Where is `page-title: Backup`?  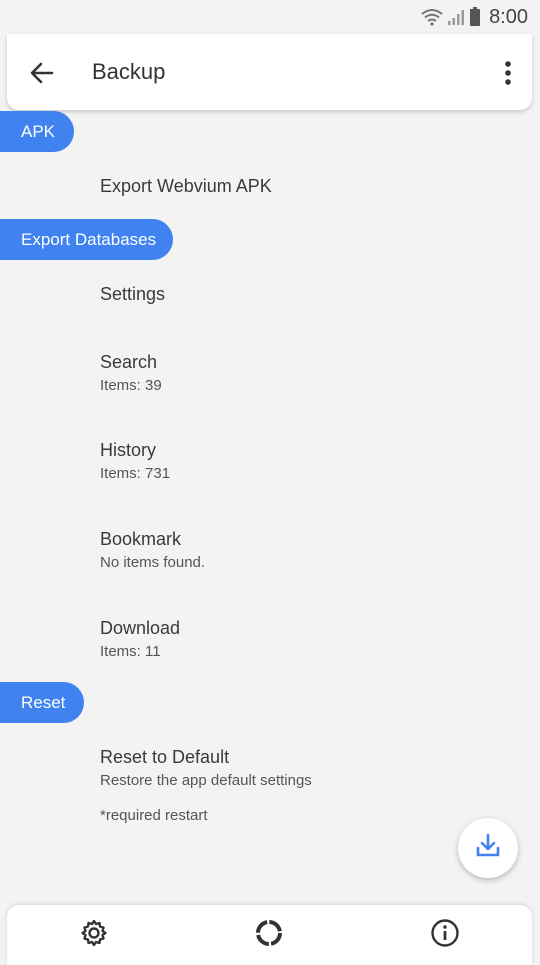 page-title: Backup is located at coordinates (129, 71).